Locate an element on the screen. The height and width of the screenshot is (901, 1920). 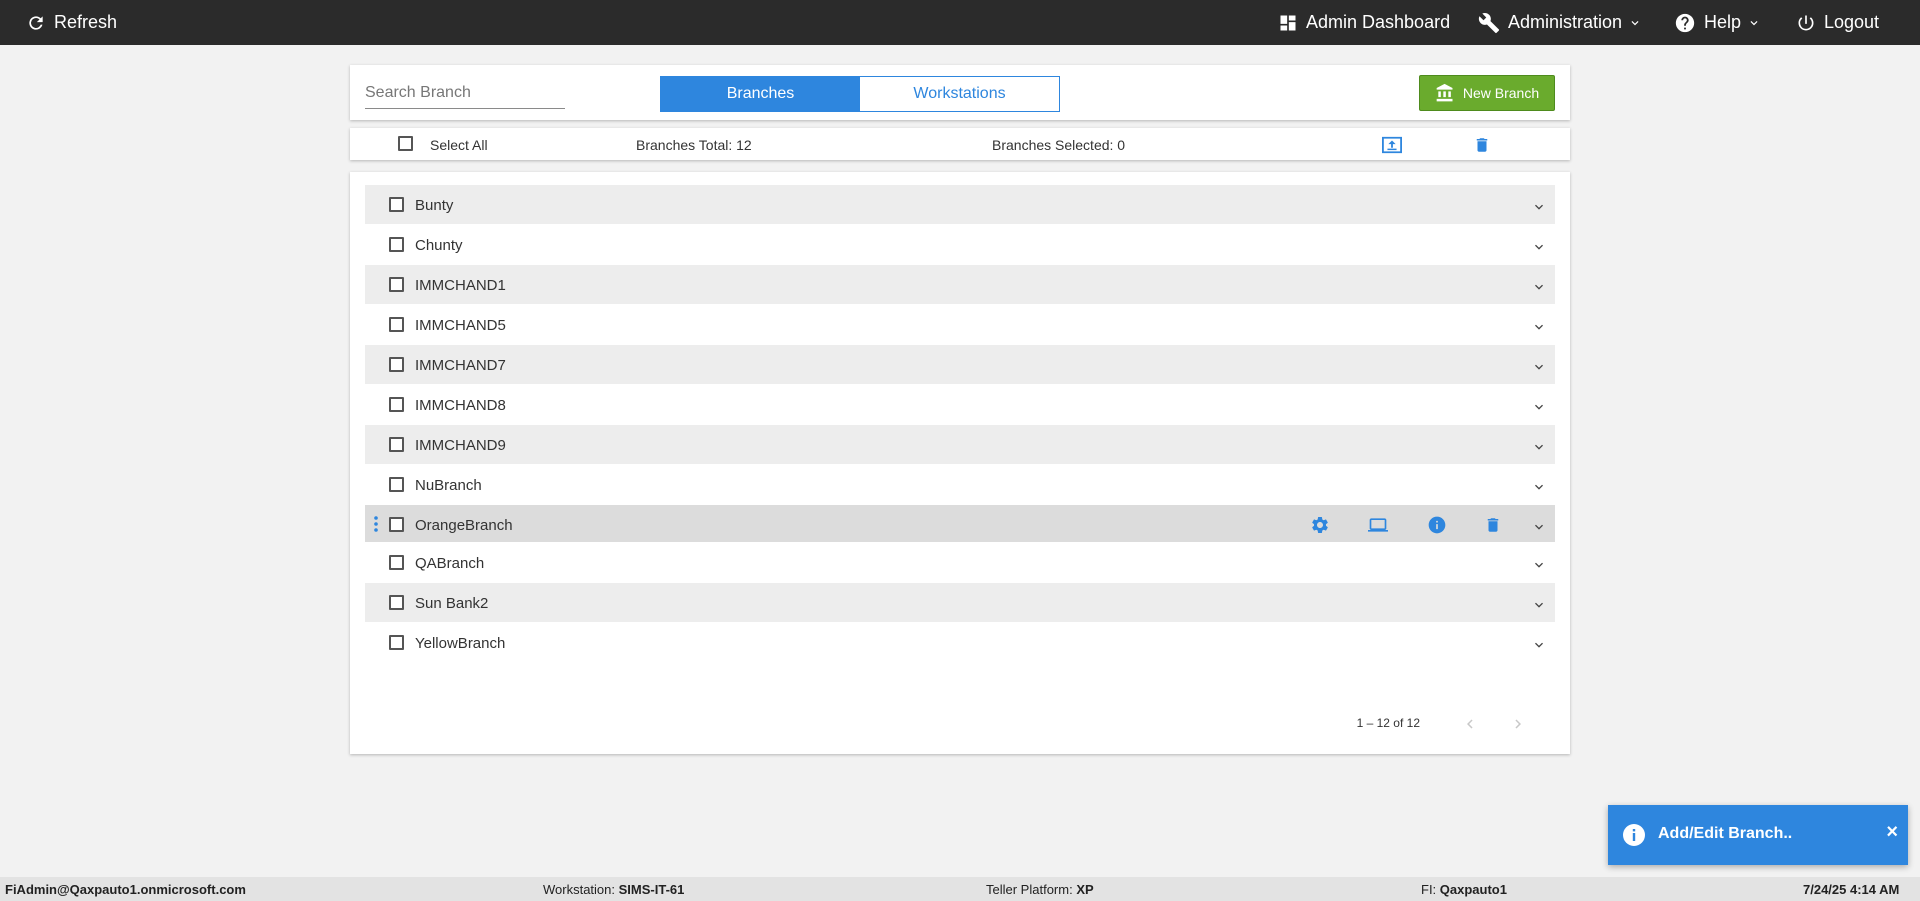
next-page-button is located at coordinates (1518, 724).